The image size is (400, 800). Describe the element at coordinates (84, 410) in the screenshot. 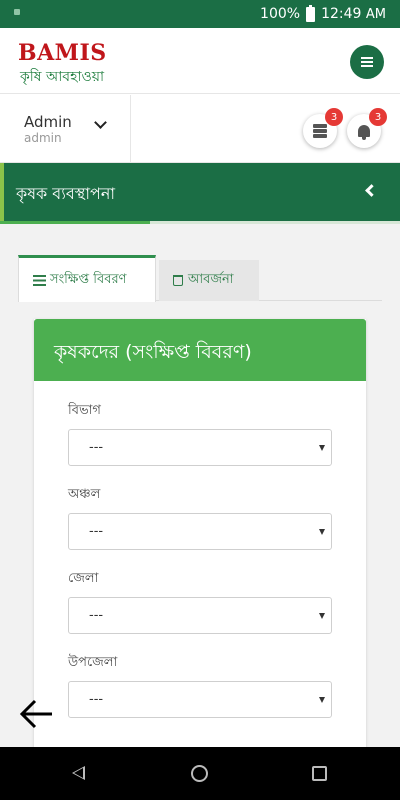

I see `division-label: বিভাগ` at that location.